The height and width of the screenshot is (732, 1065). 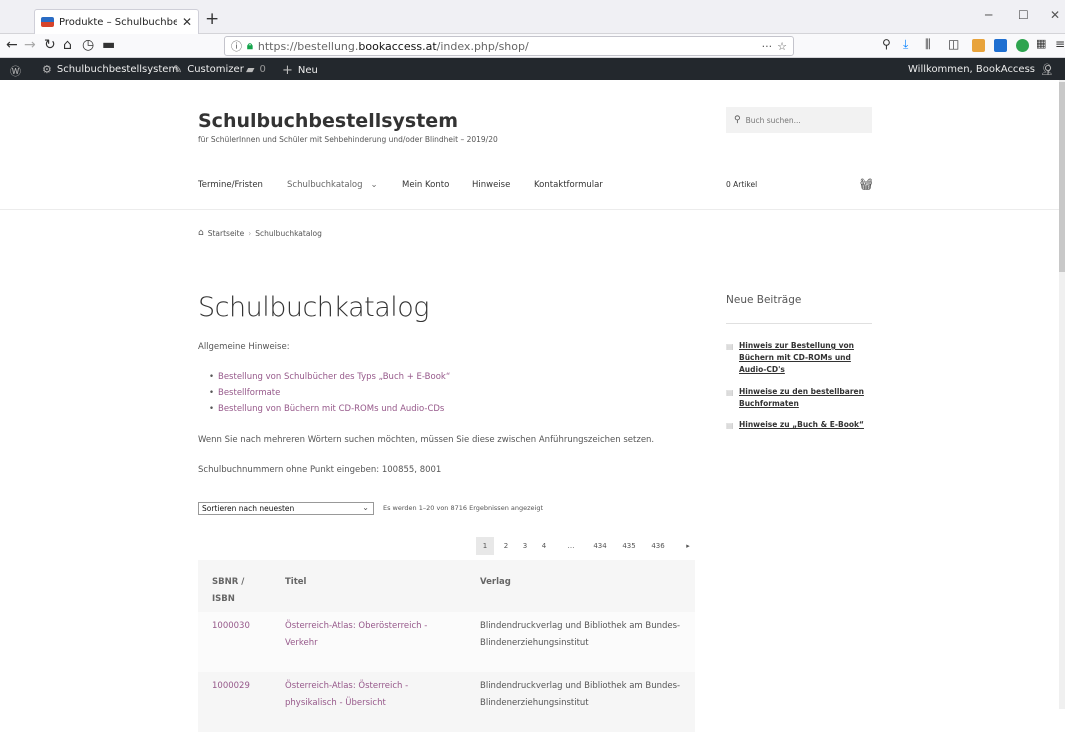 What do you see at coordinates (737, 120) in the screenshot?
I see `search-icon: ⚲` at bounding box center [737, 120].